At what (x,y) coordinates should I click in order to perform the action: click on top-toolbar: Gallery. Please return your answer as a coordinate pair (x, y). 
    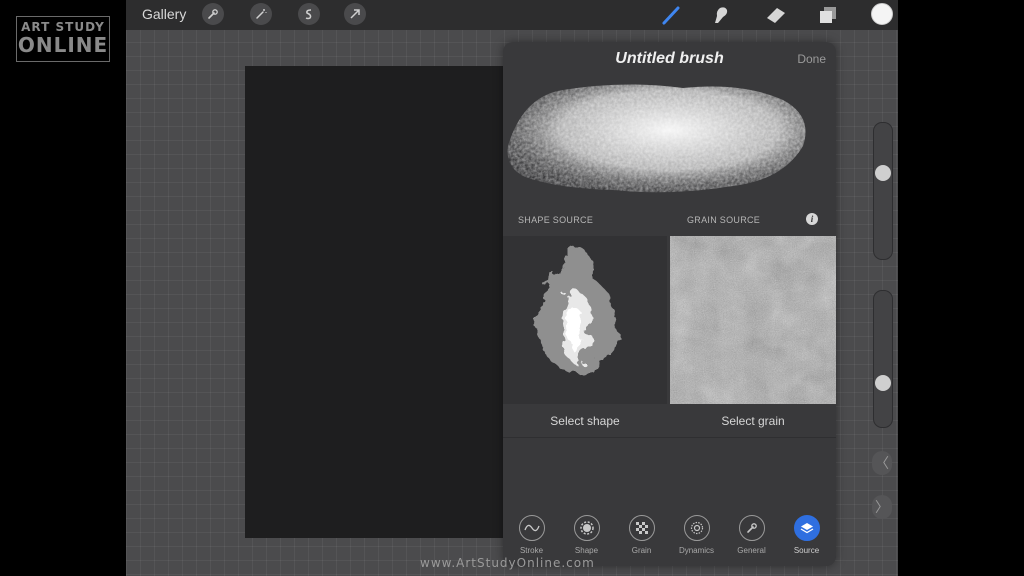
    Looking at the image, I should click on (512, 15).